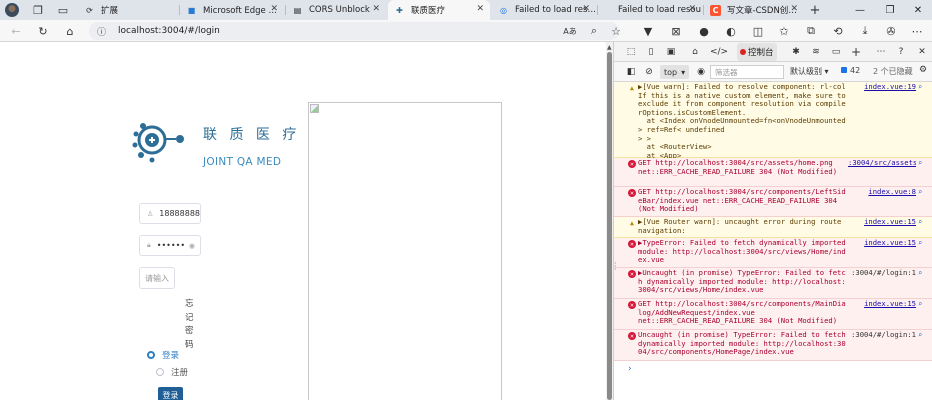 Image resolution: width=932 pixels, height=400 pixels. Describe the element at coordinates (232, 10) in the screenshot. I see `tab-edge-addons: ■ Microsoft Edge 加载项 ✕` at that location.